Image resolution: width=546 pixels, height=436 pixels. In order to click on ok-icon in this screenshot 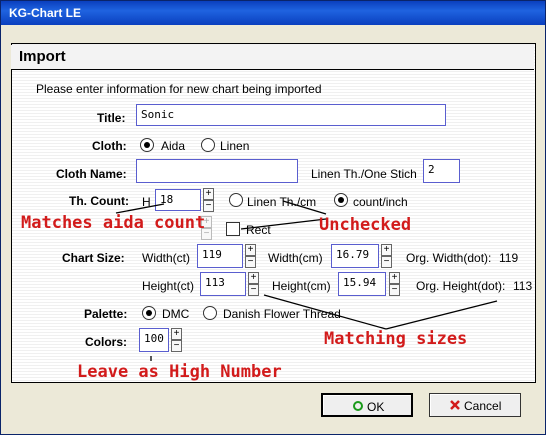, I will do `click(358, 406)`.